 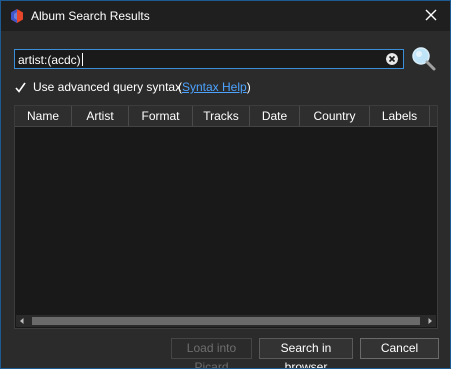 What do you see at coordinates (225, 16) in the screenshot?
I see `title-bar: Album Search Results` at bounding box center [225, 16].